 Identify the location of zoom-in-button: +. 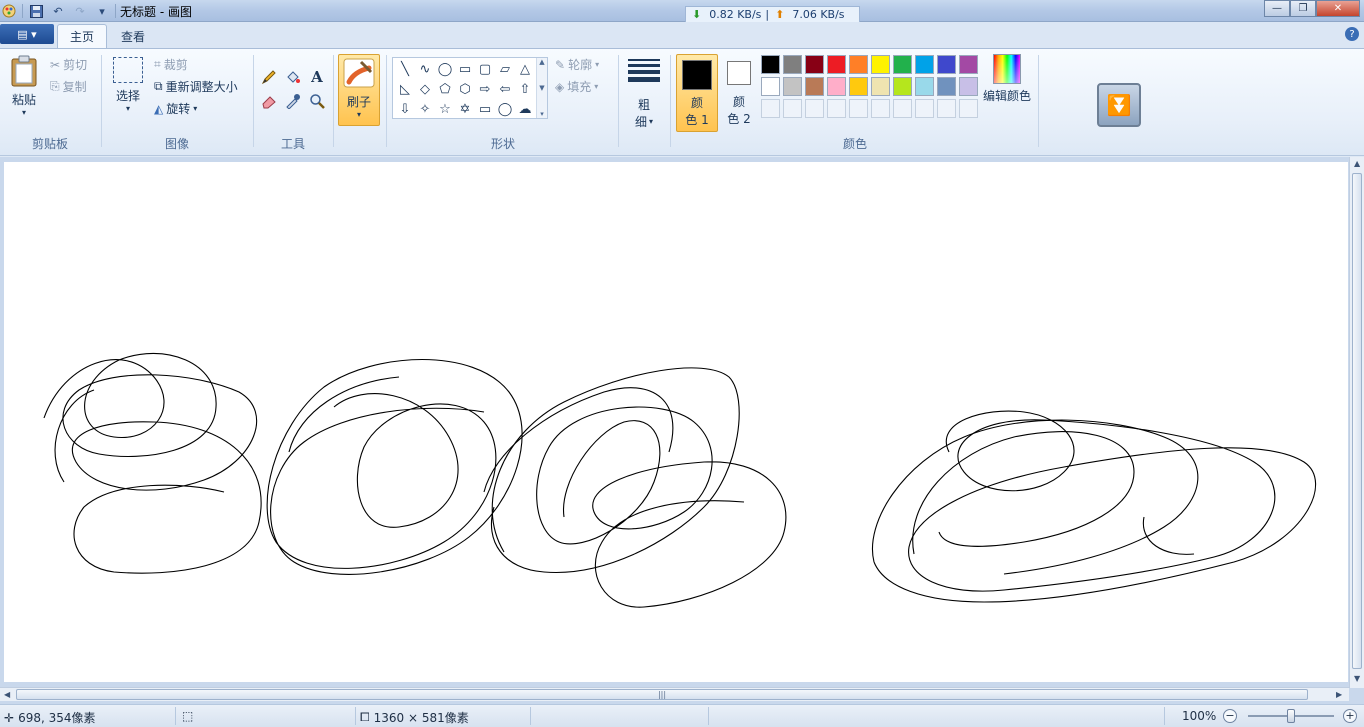
(1350, 716).